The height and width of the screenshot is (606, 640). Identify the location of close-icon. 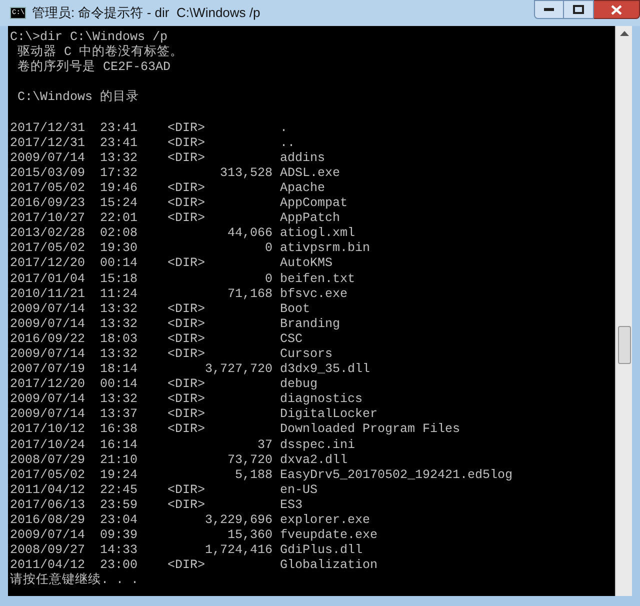
(616, 9).